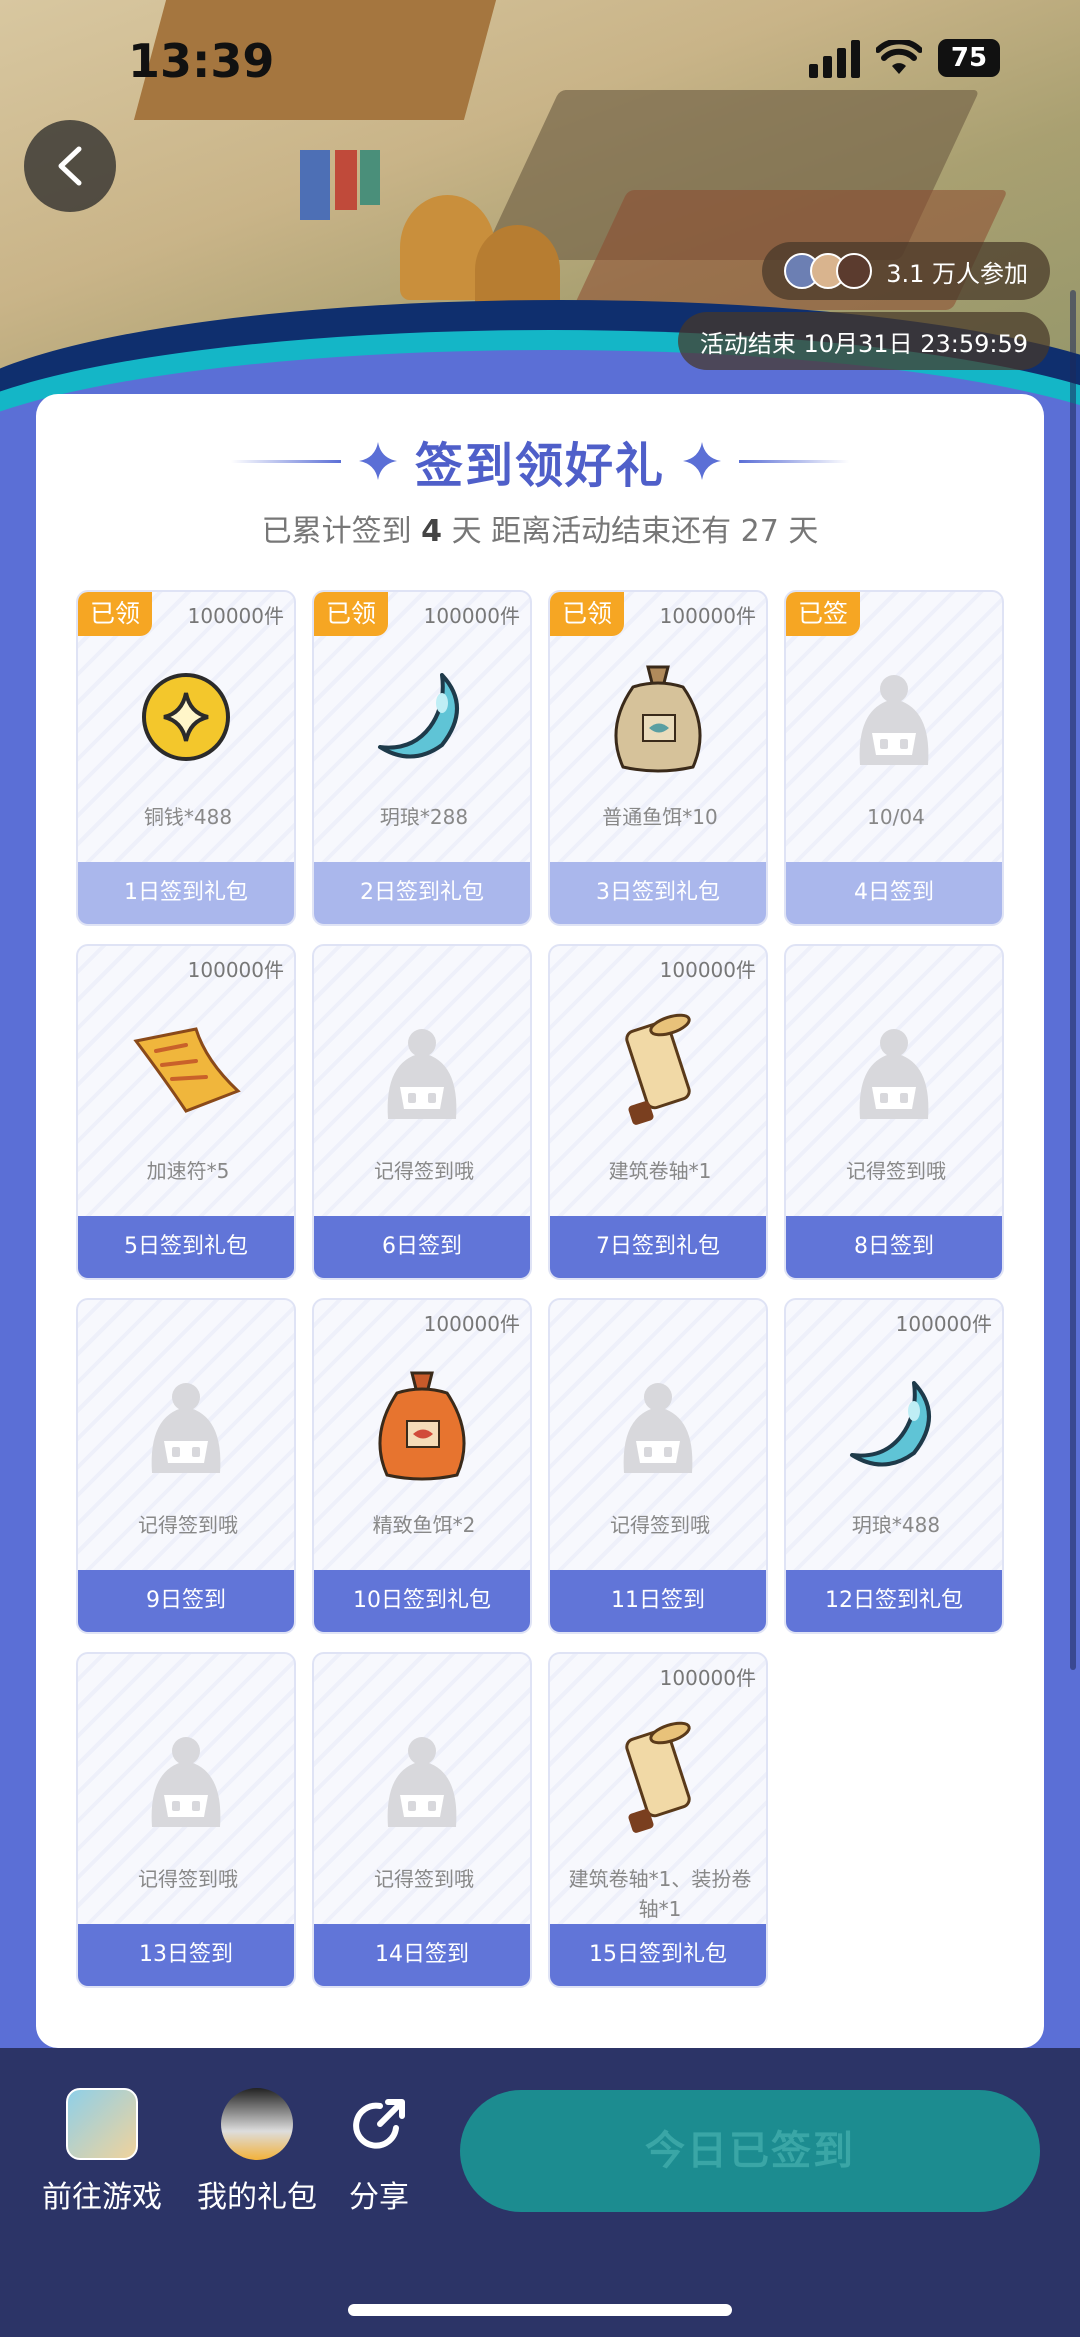 The height and width of the screenshot is (2337, 1080). I want to click on bait-bag-icon, so click(658, 717).